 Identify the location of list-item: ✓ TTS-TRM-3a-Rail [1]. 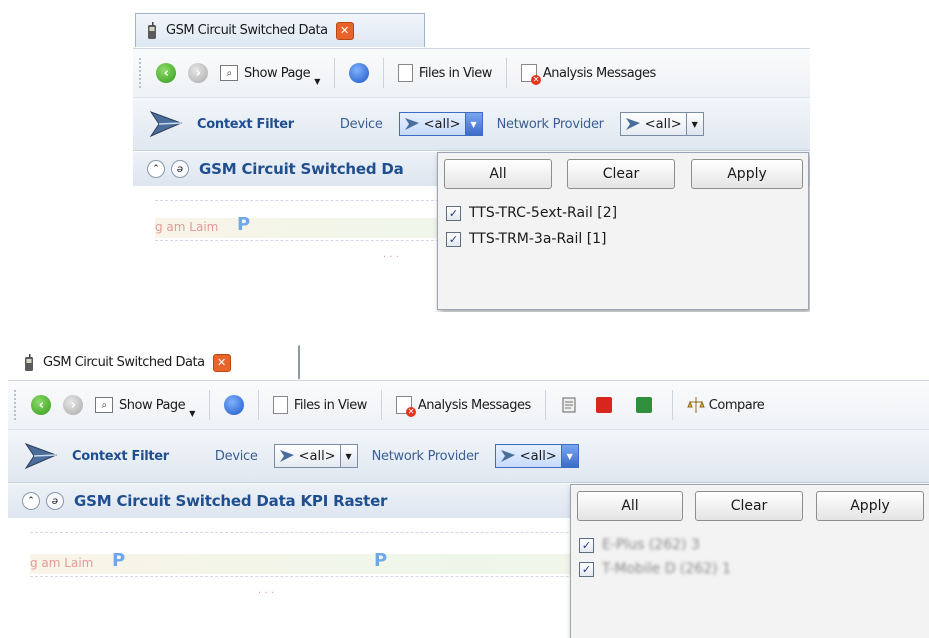
(526, 239).